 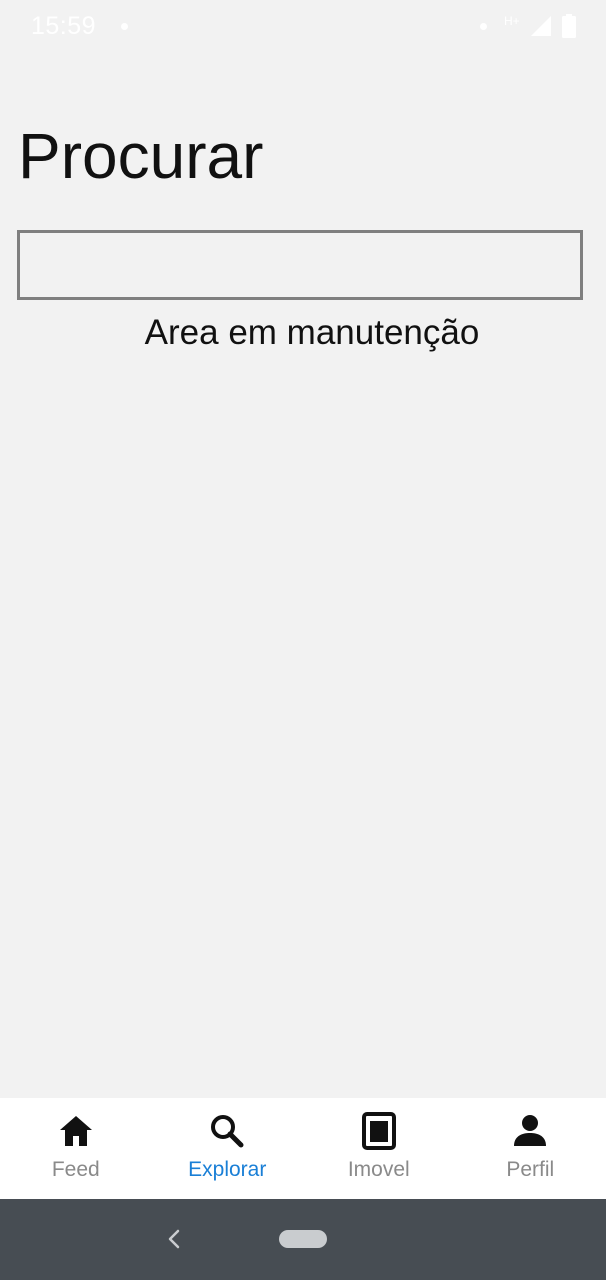 What do you see at coordinates (227, 1131) in the screenshot?
I see `search-icon` at bounding box center [227, 1131].